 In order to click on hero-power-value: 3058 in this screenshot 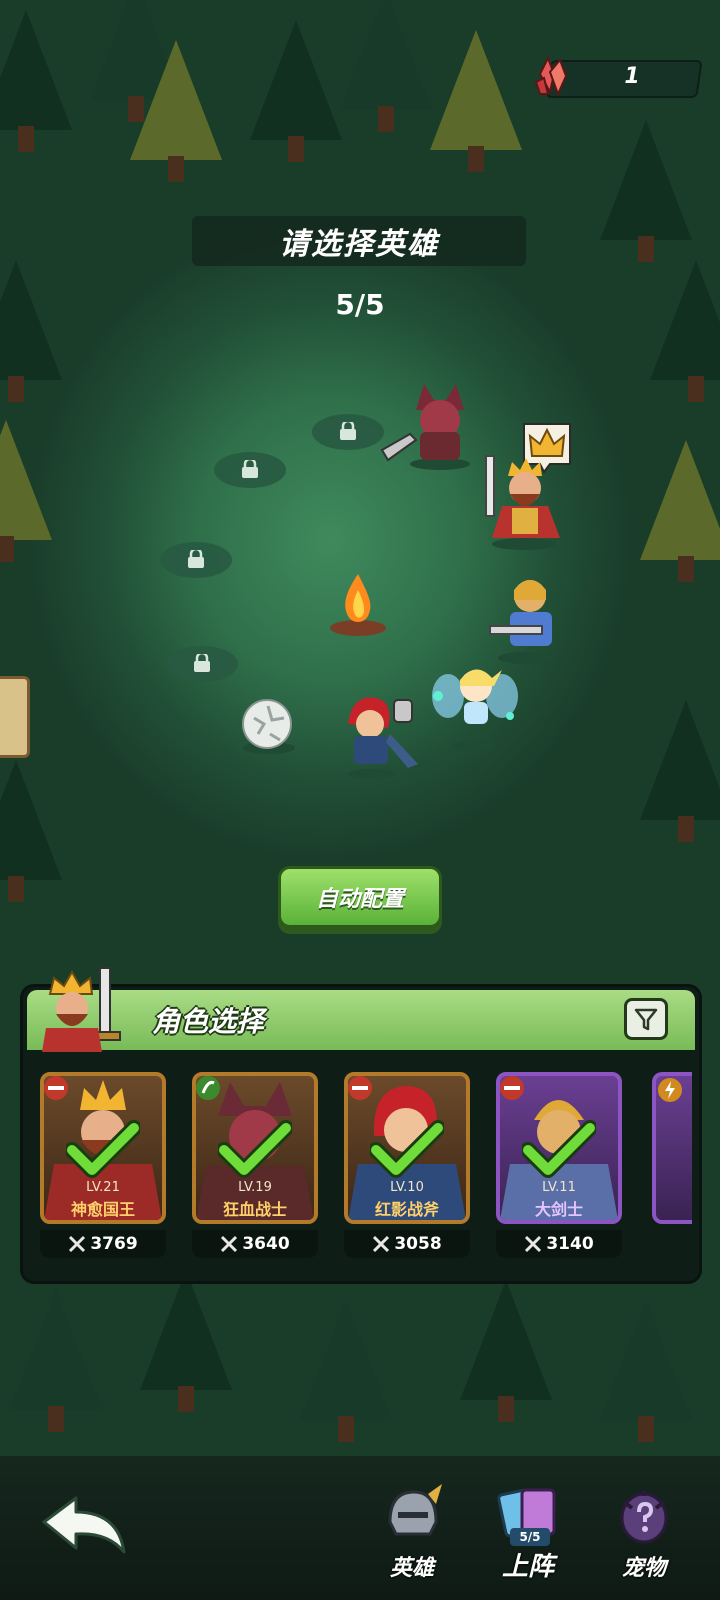, I will do `click(418, 1244)`.